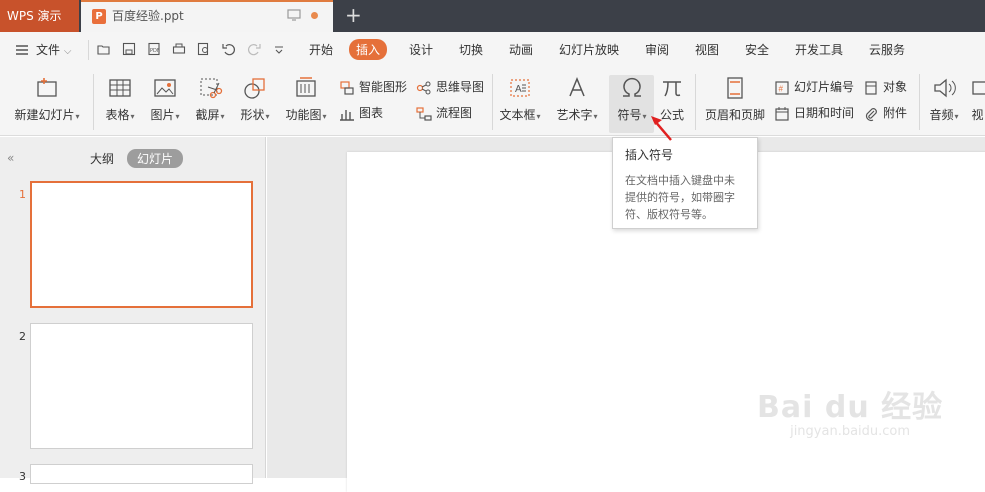  Describe the element at coordinates (577, 87) in the screenshot. I see `word-art-icon` at that location.